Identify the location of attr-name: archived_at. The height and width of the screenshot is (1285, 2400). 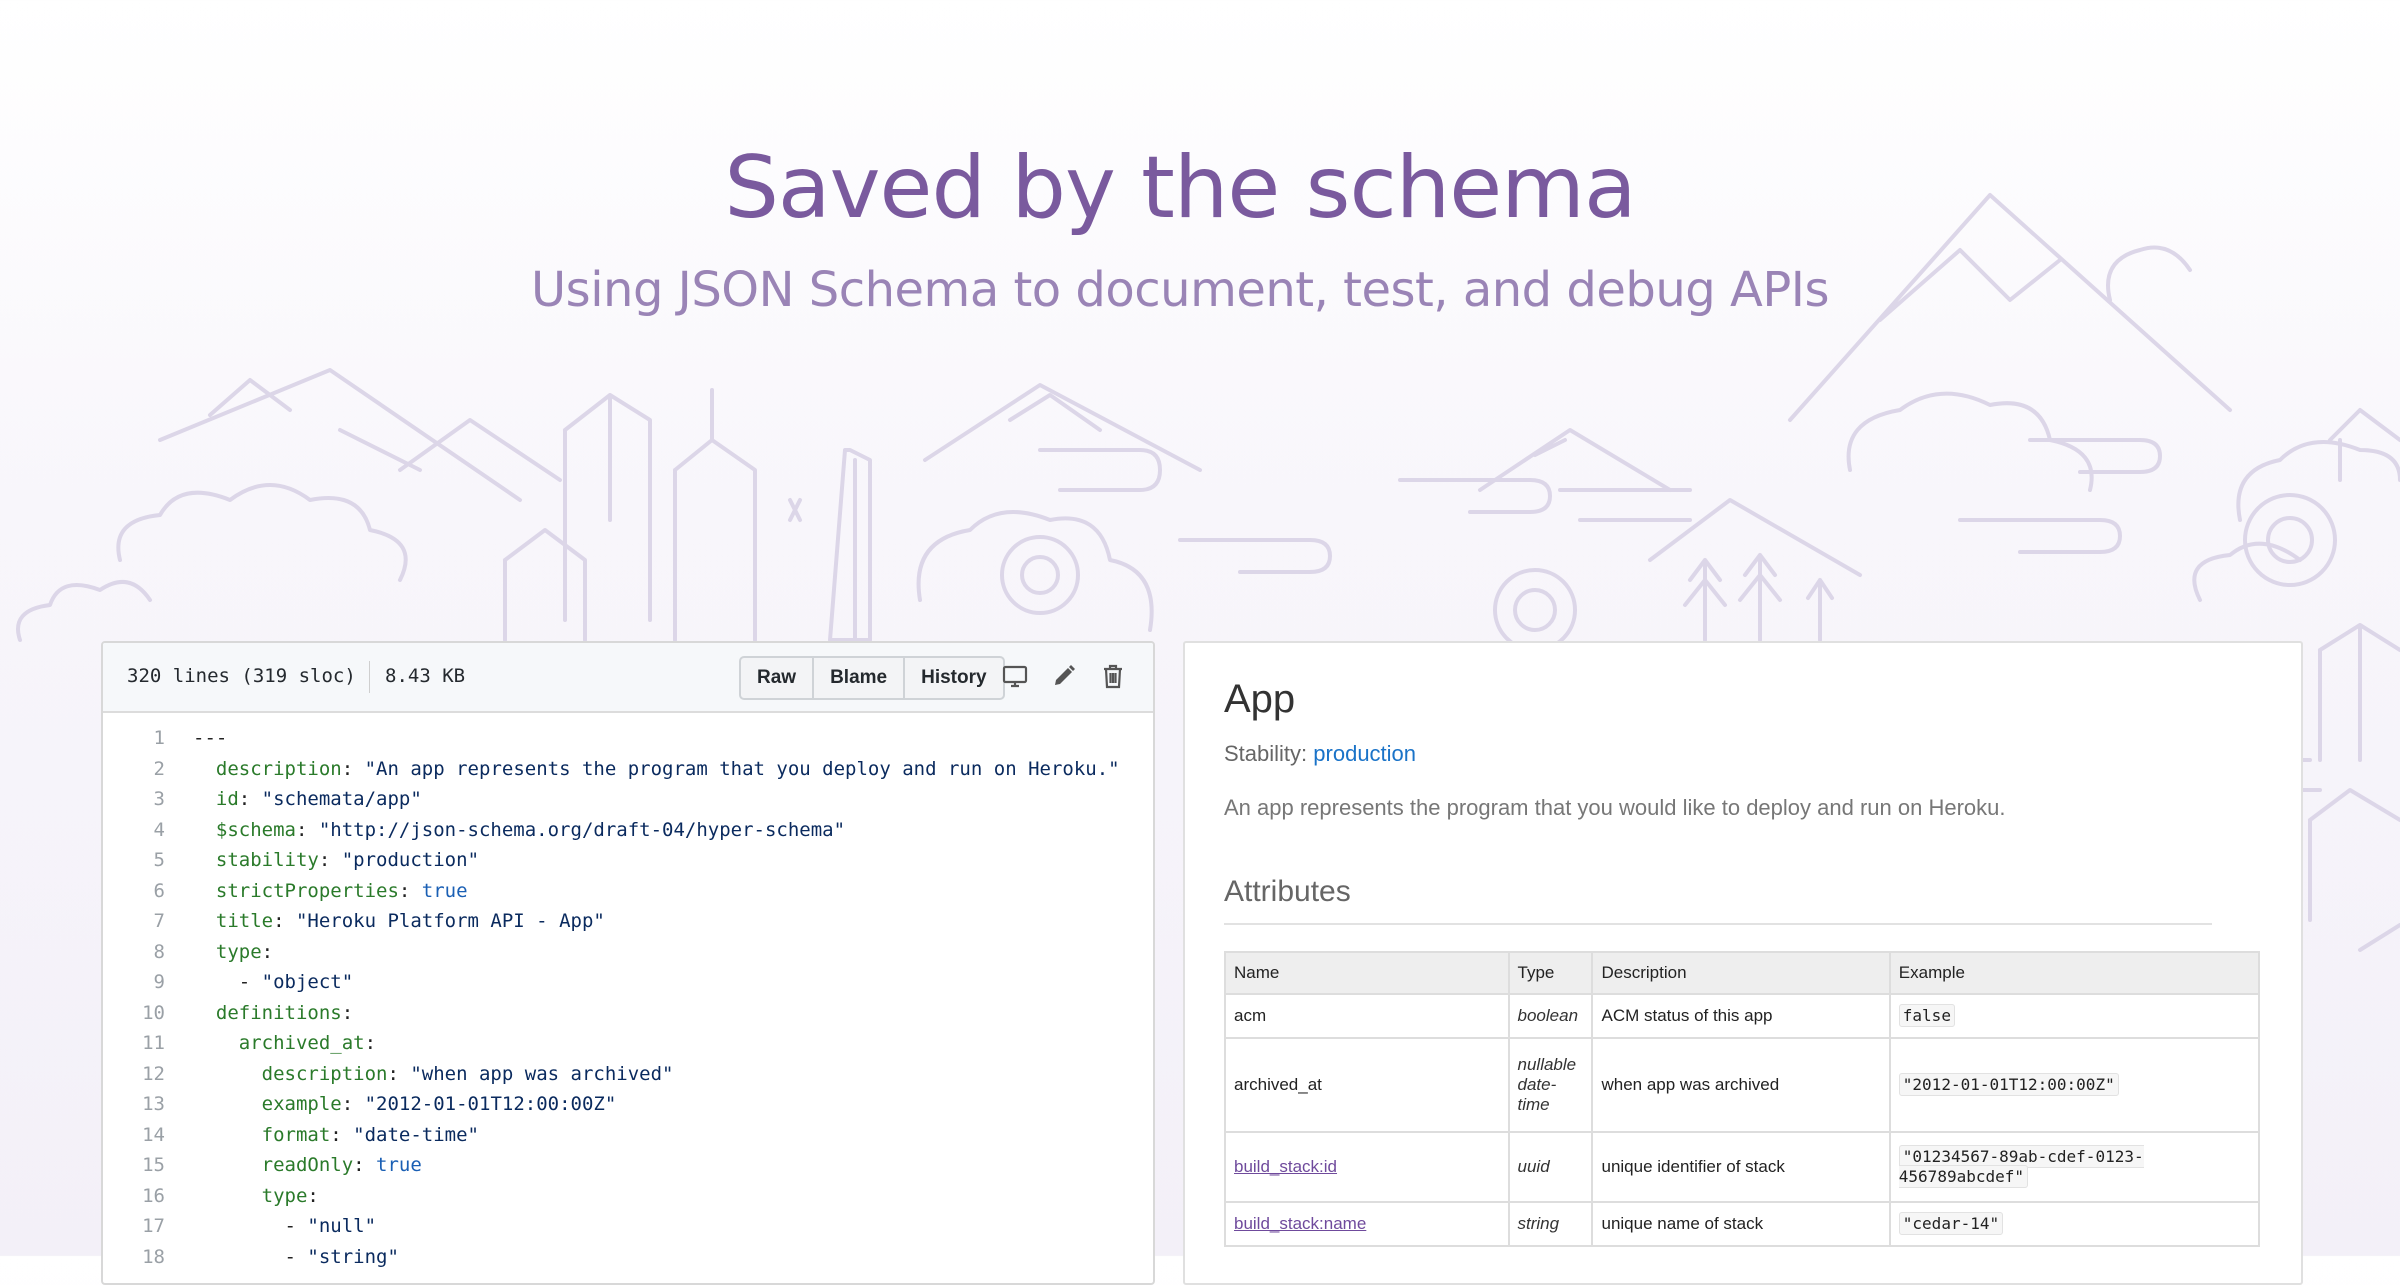
(1278, 1084).